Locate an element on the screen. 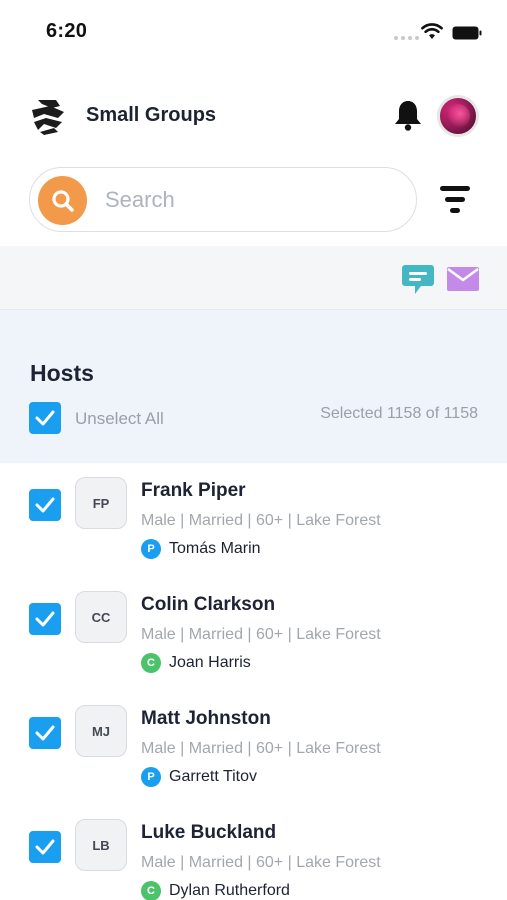 This screenshot has height=900, width=507. hosts-title: Hosts is located at coordinates (62, 373).